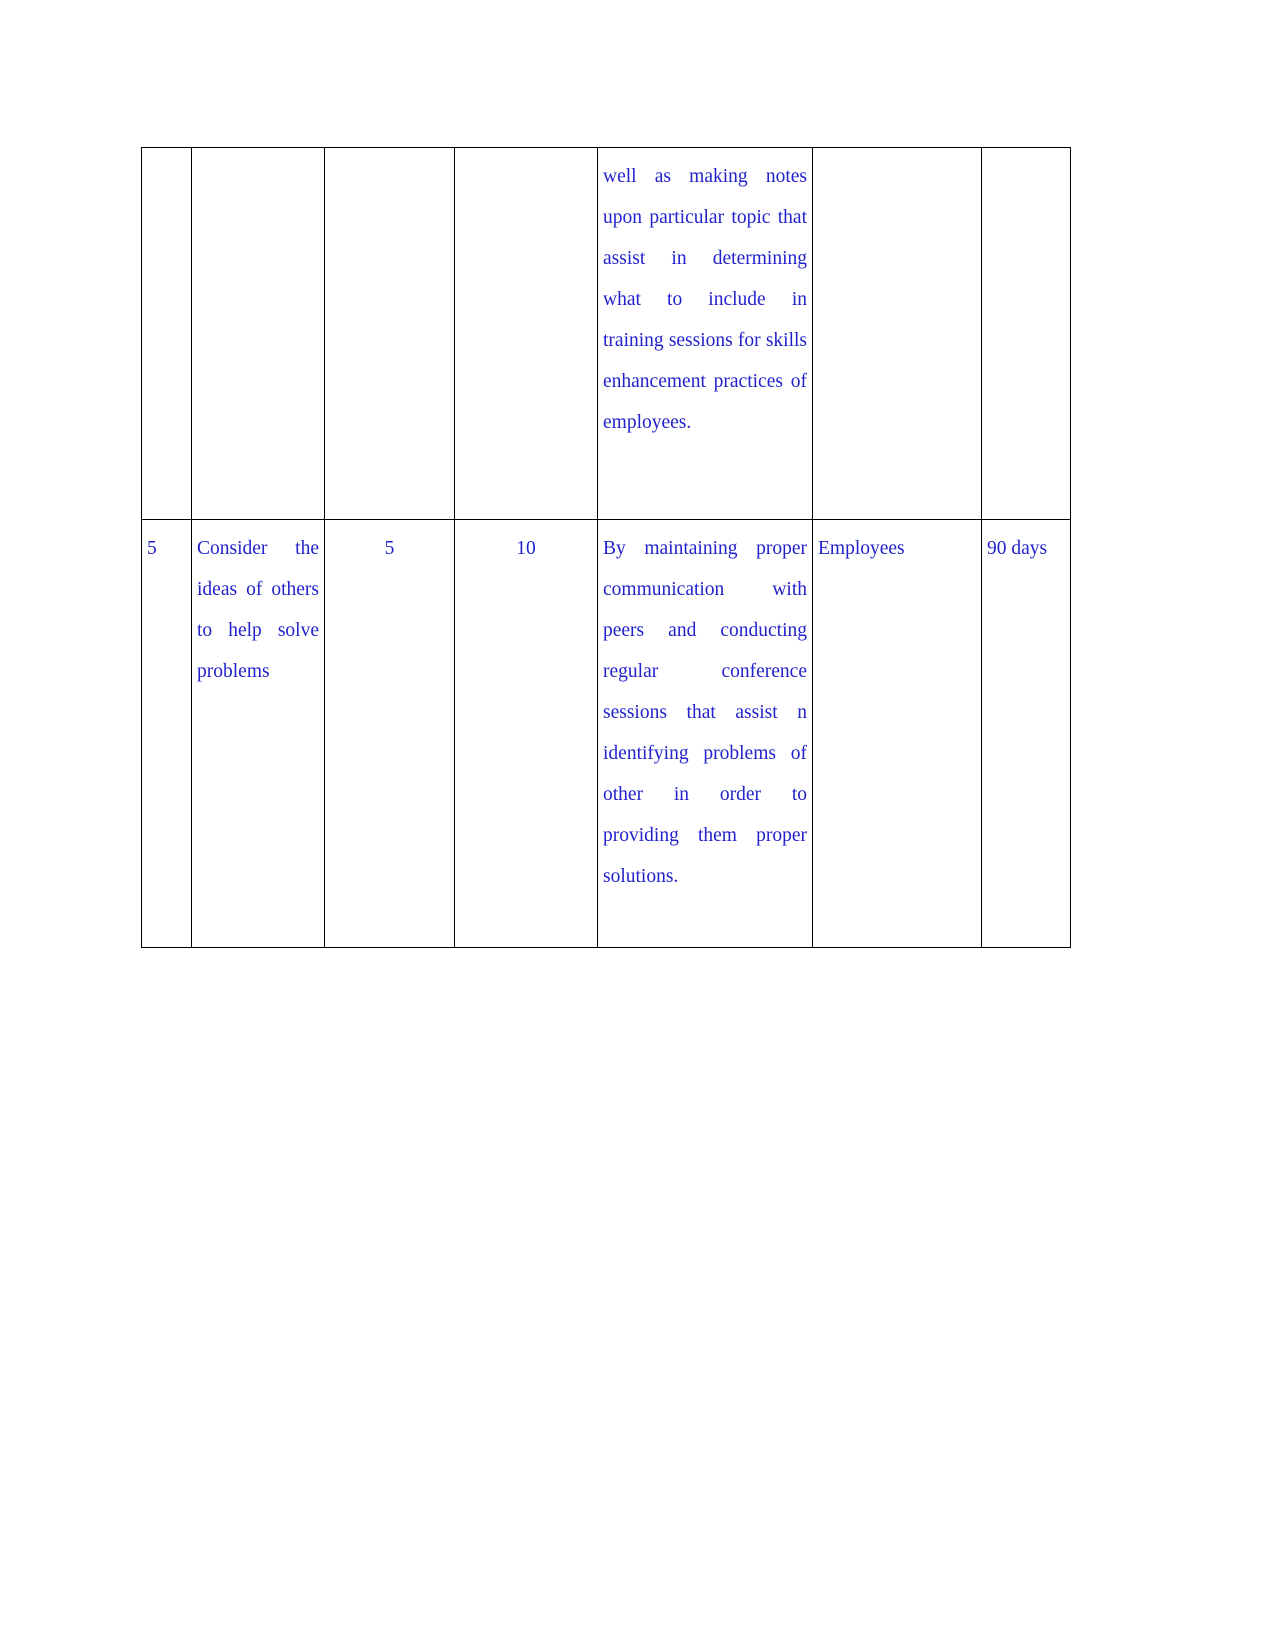 This screenshot has height=1650, width=1275. Describe the element at coordinates (897, 156) in the screenshot. I see `resources-text` at that location.